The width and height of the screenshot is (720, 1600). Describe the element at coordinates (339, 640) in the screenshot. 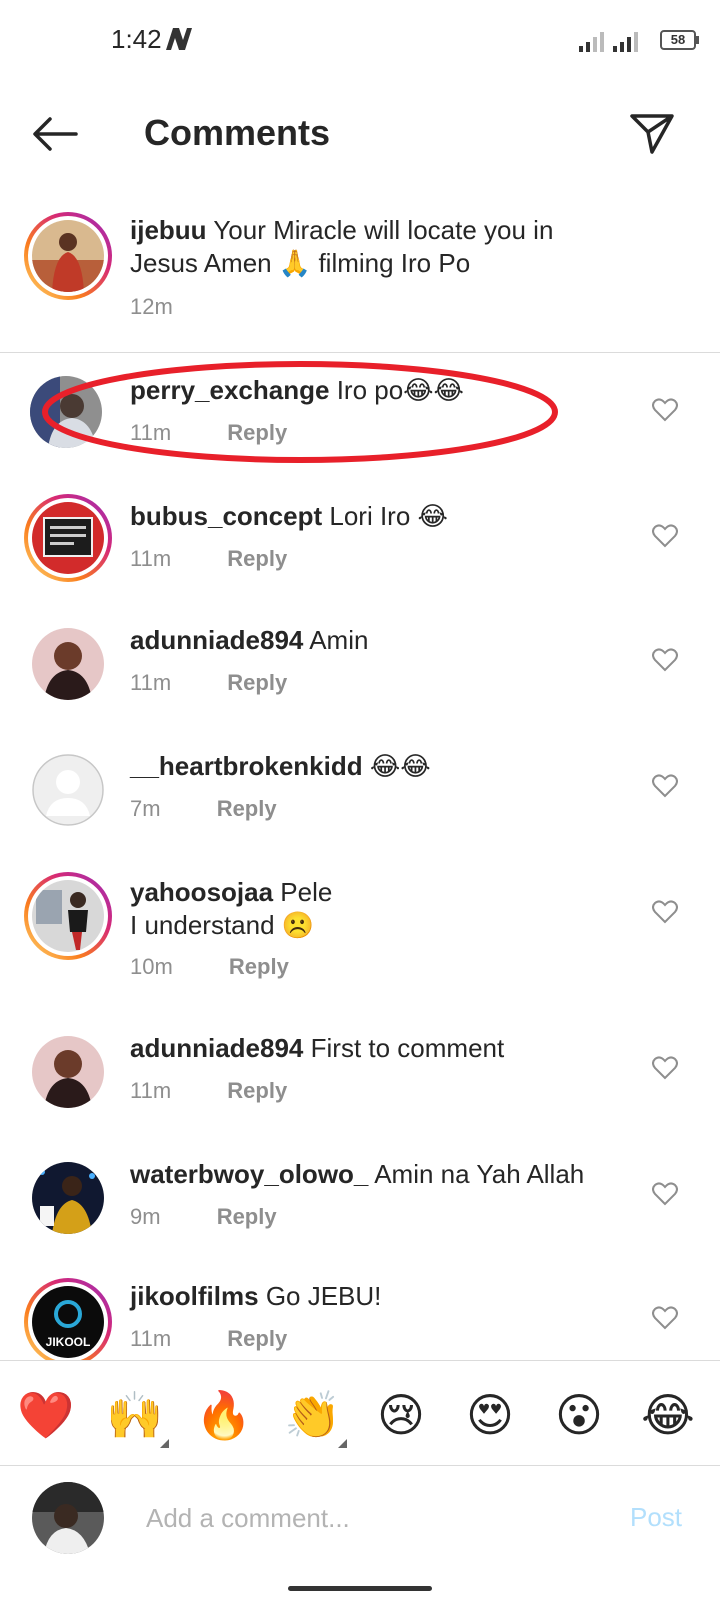

I see `comment-body: Amin` at that location.